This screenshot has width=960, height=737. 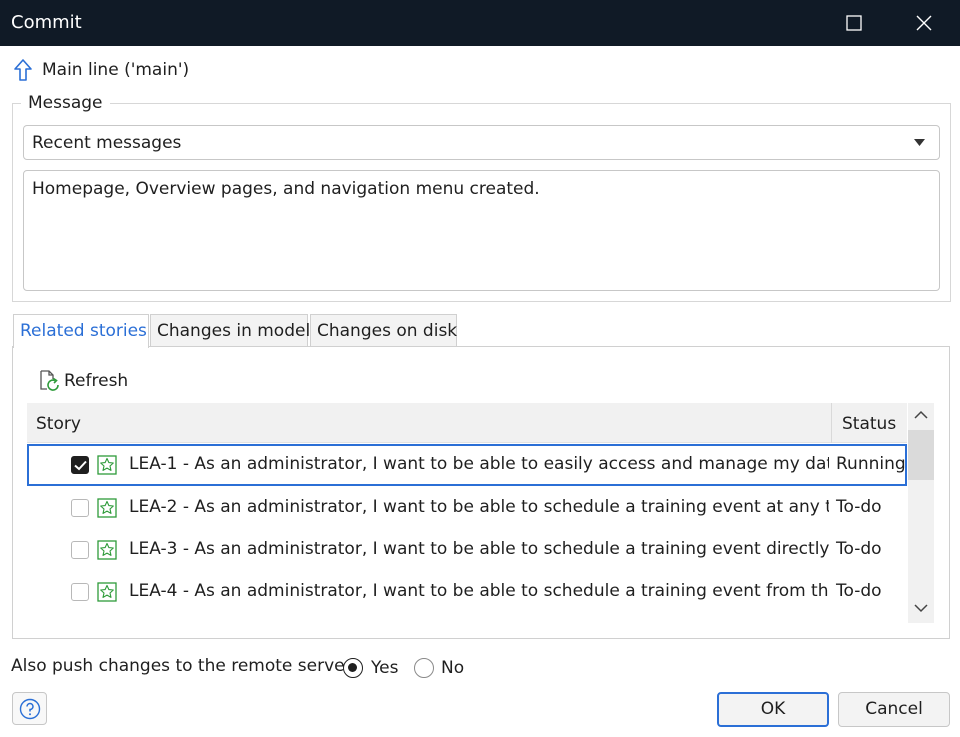 What do you see at coordinates (919, 142) in the screenshot?
I see `chevron-down-icon` at bounding box center [919, 142].